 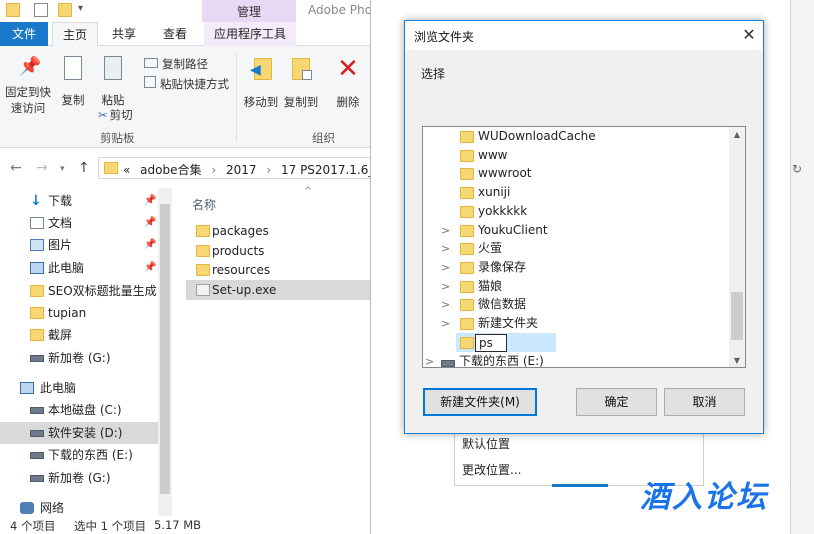 What do you see at coordinates (576, 155) in the screenshot?
I see `tree-item: www` at bounding box center [576, 155].